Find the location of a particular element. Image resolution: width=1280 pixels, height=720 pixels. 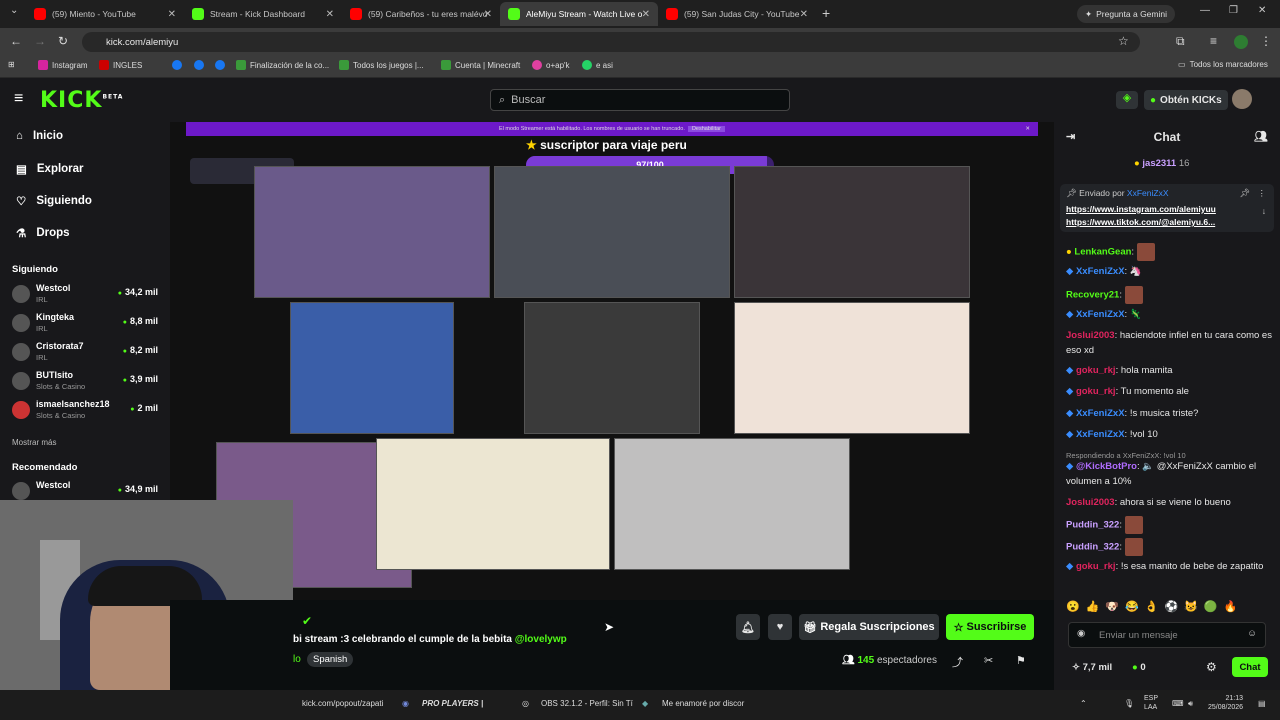

back-icon: ← is located at coordinates (16, 41).